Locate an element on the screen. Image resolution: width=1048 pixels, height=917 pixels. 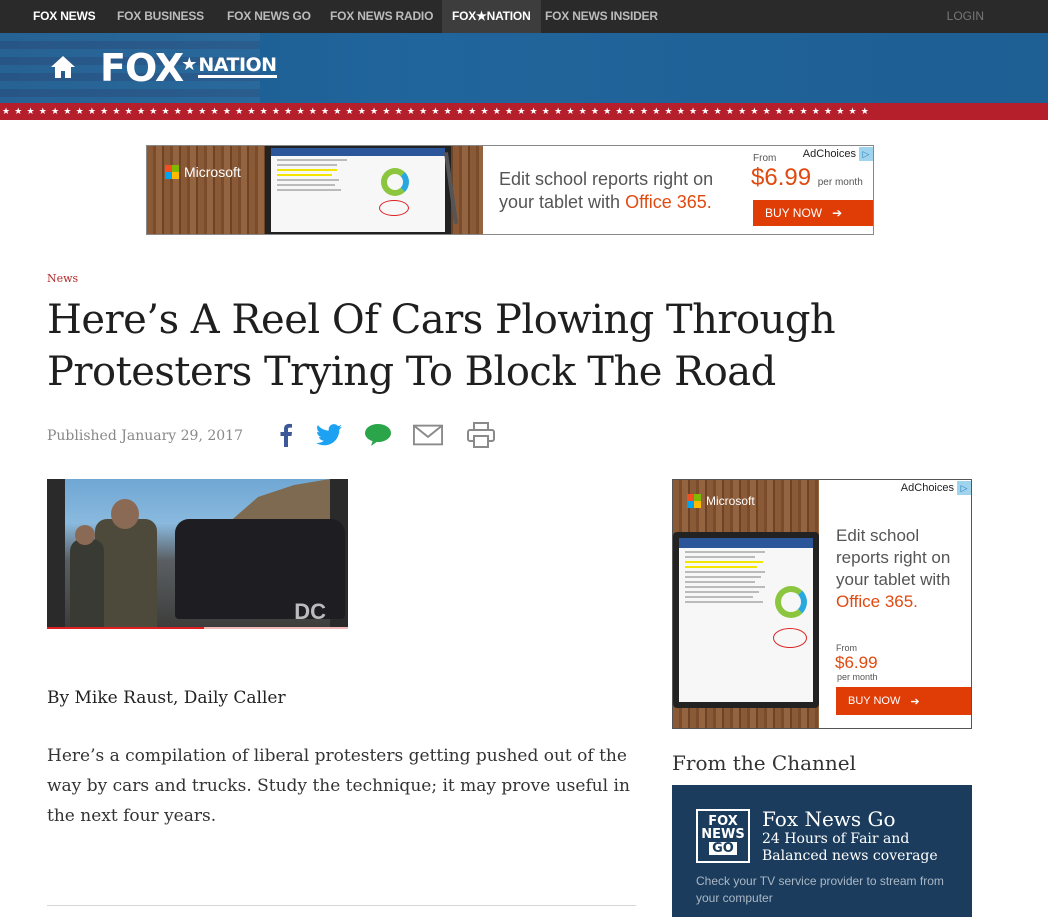
nav-fox-business: FOX BUSINESS is located at coordinates (160, 16).